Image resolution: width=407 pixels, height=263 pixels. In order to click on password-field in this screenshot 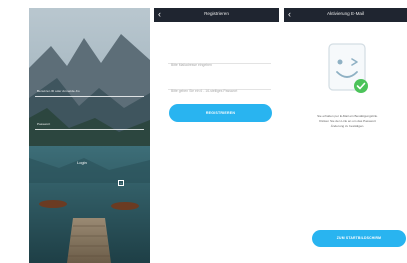, I will do `click(219, 87)`.